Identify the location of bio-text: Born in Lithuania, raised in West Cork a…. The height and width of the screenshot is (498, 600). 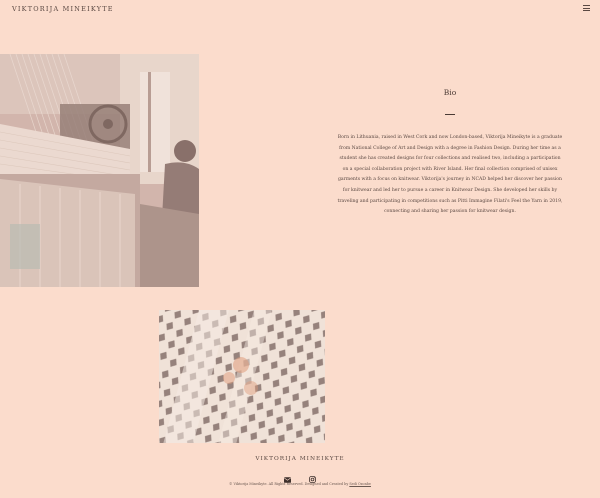
(450, 175).